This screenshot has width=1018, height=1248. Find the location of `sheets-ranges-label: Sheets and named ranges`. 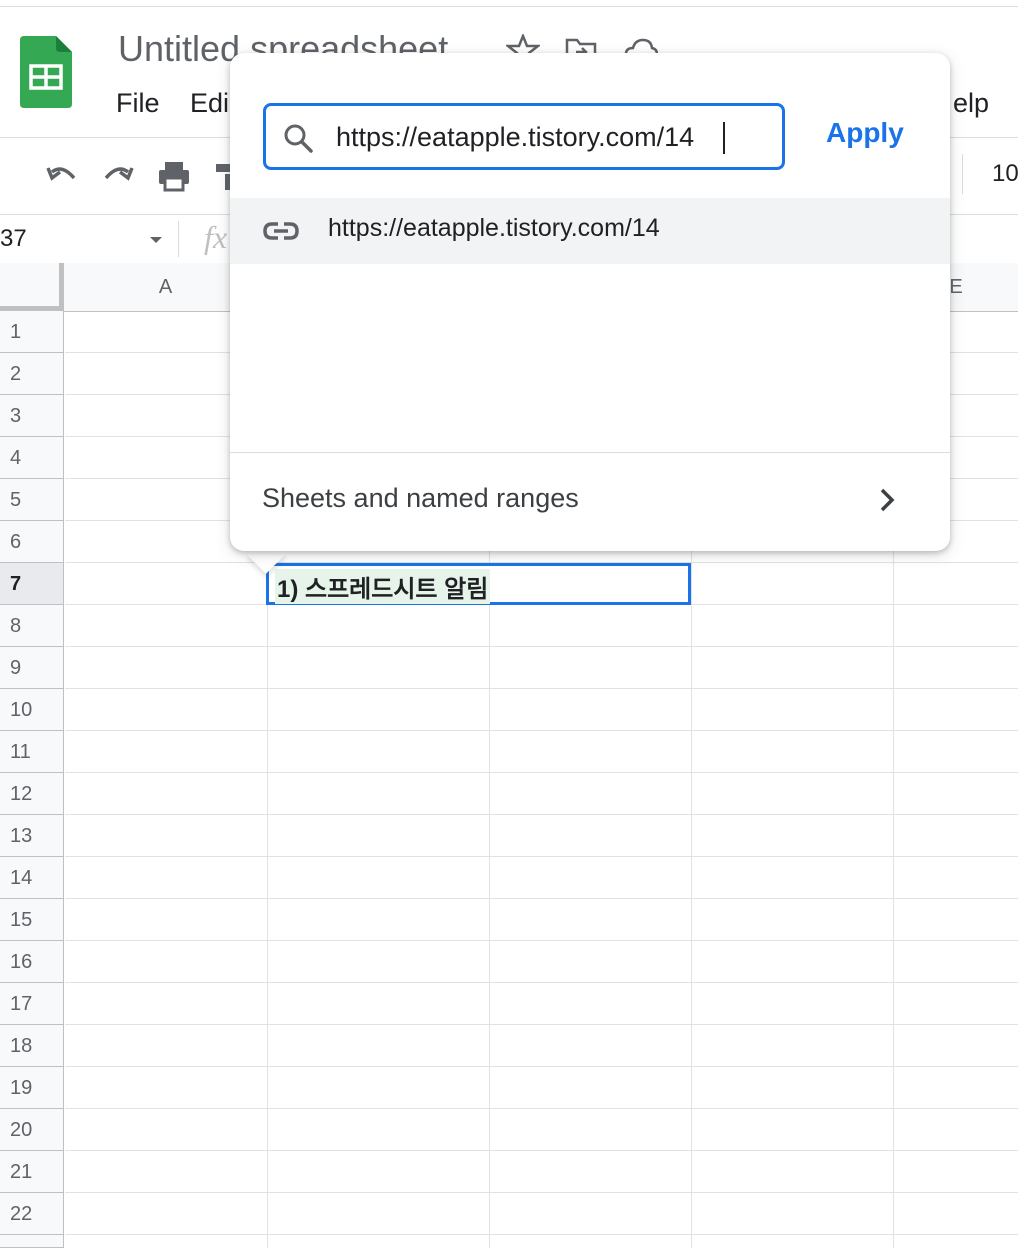

sheets-ranges-label: Sheets and named ranges is located at coordinates (420, 498).